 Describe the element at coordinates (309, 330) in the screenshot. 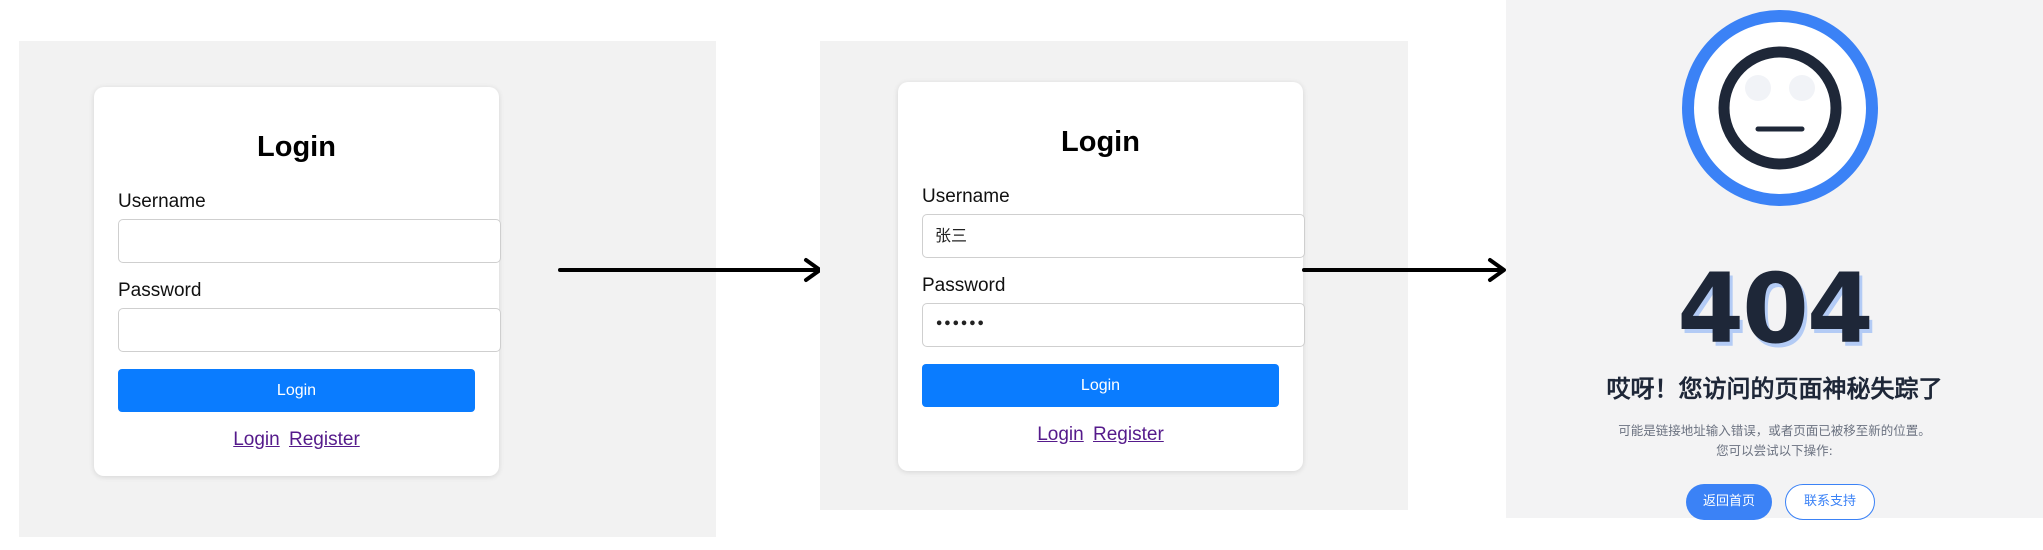

I see `step1-password-input` at that location.